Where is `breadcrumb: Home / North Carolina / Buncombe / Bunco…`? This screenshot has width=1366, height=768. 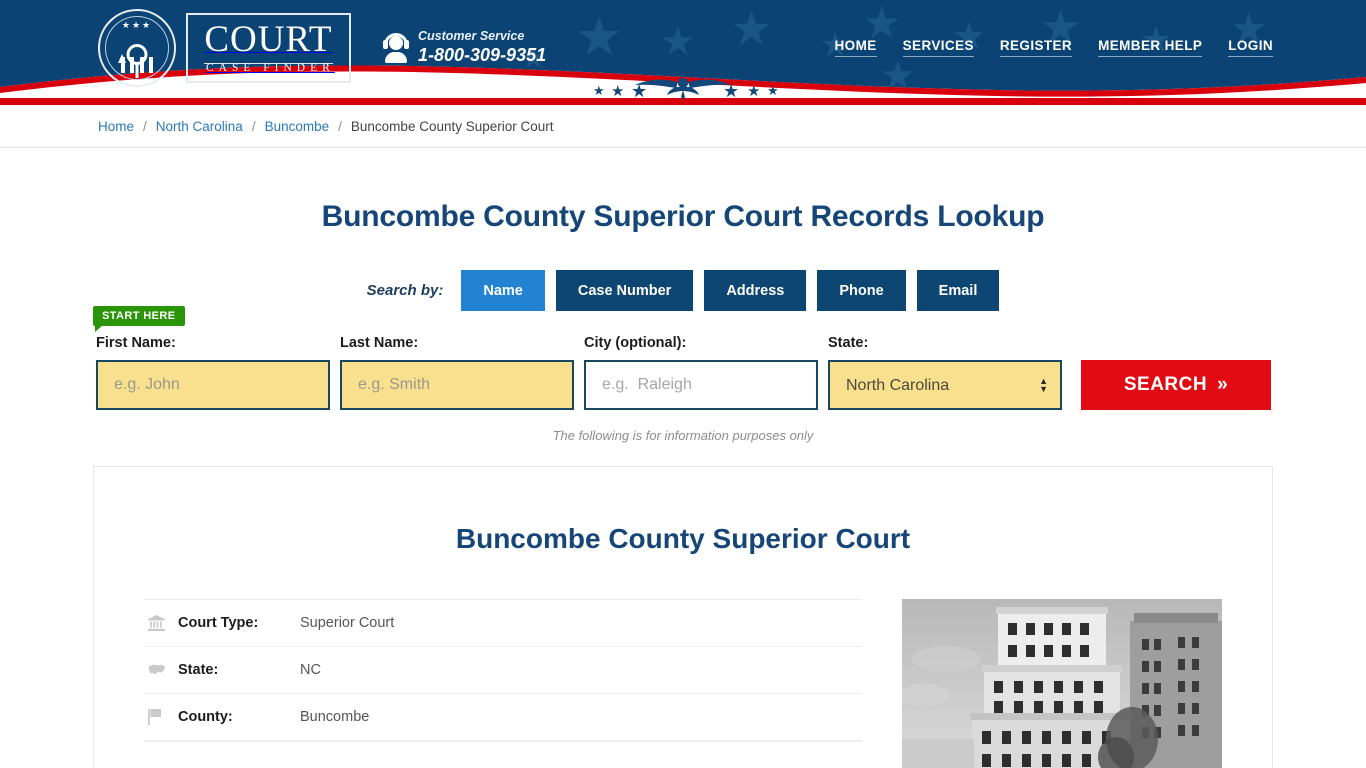
breadcrumb: Home / North Carolina / Buncombe / Bunco… is located at coordinates (683, 126).